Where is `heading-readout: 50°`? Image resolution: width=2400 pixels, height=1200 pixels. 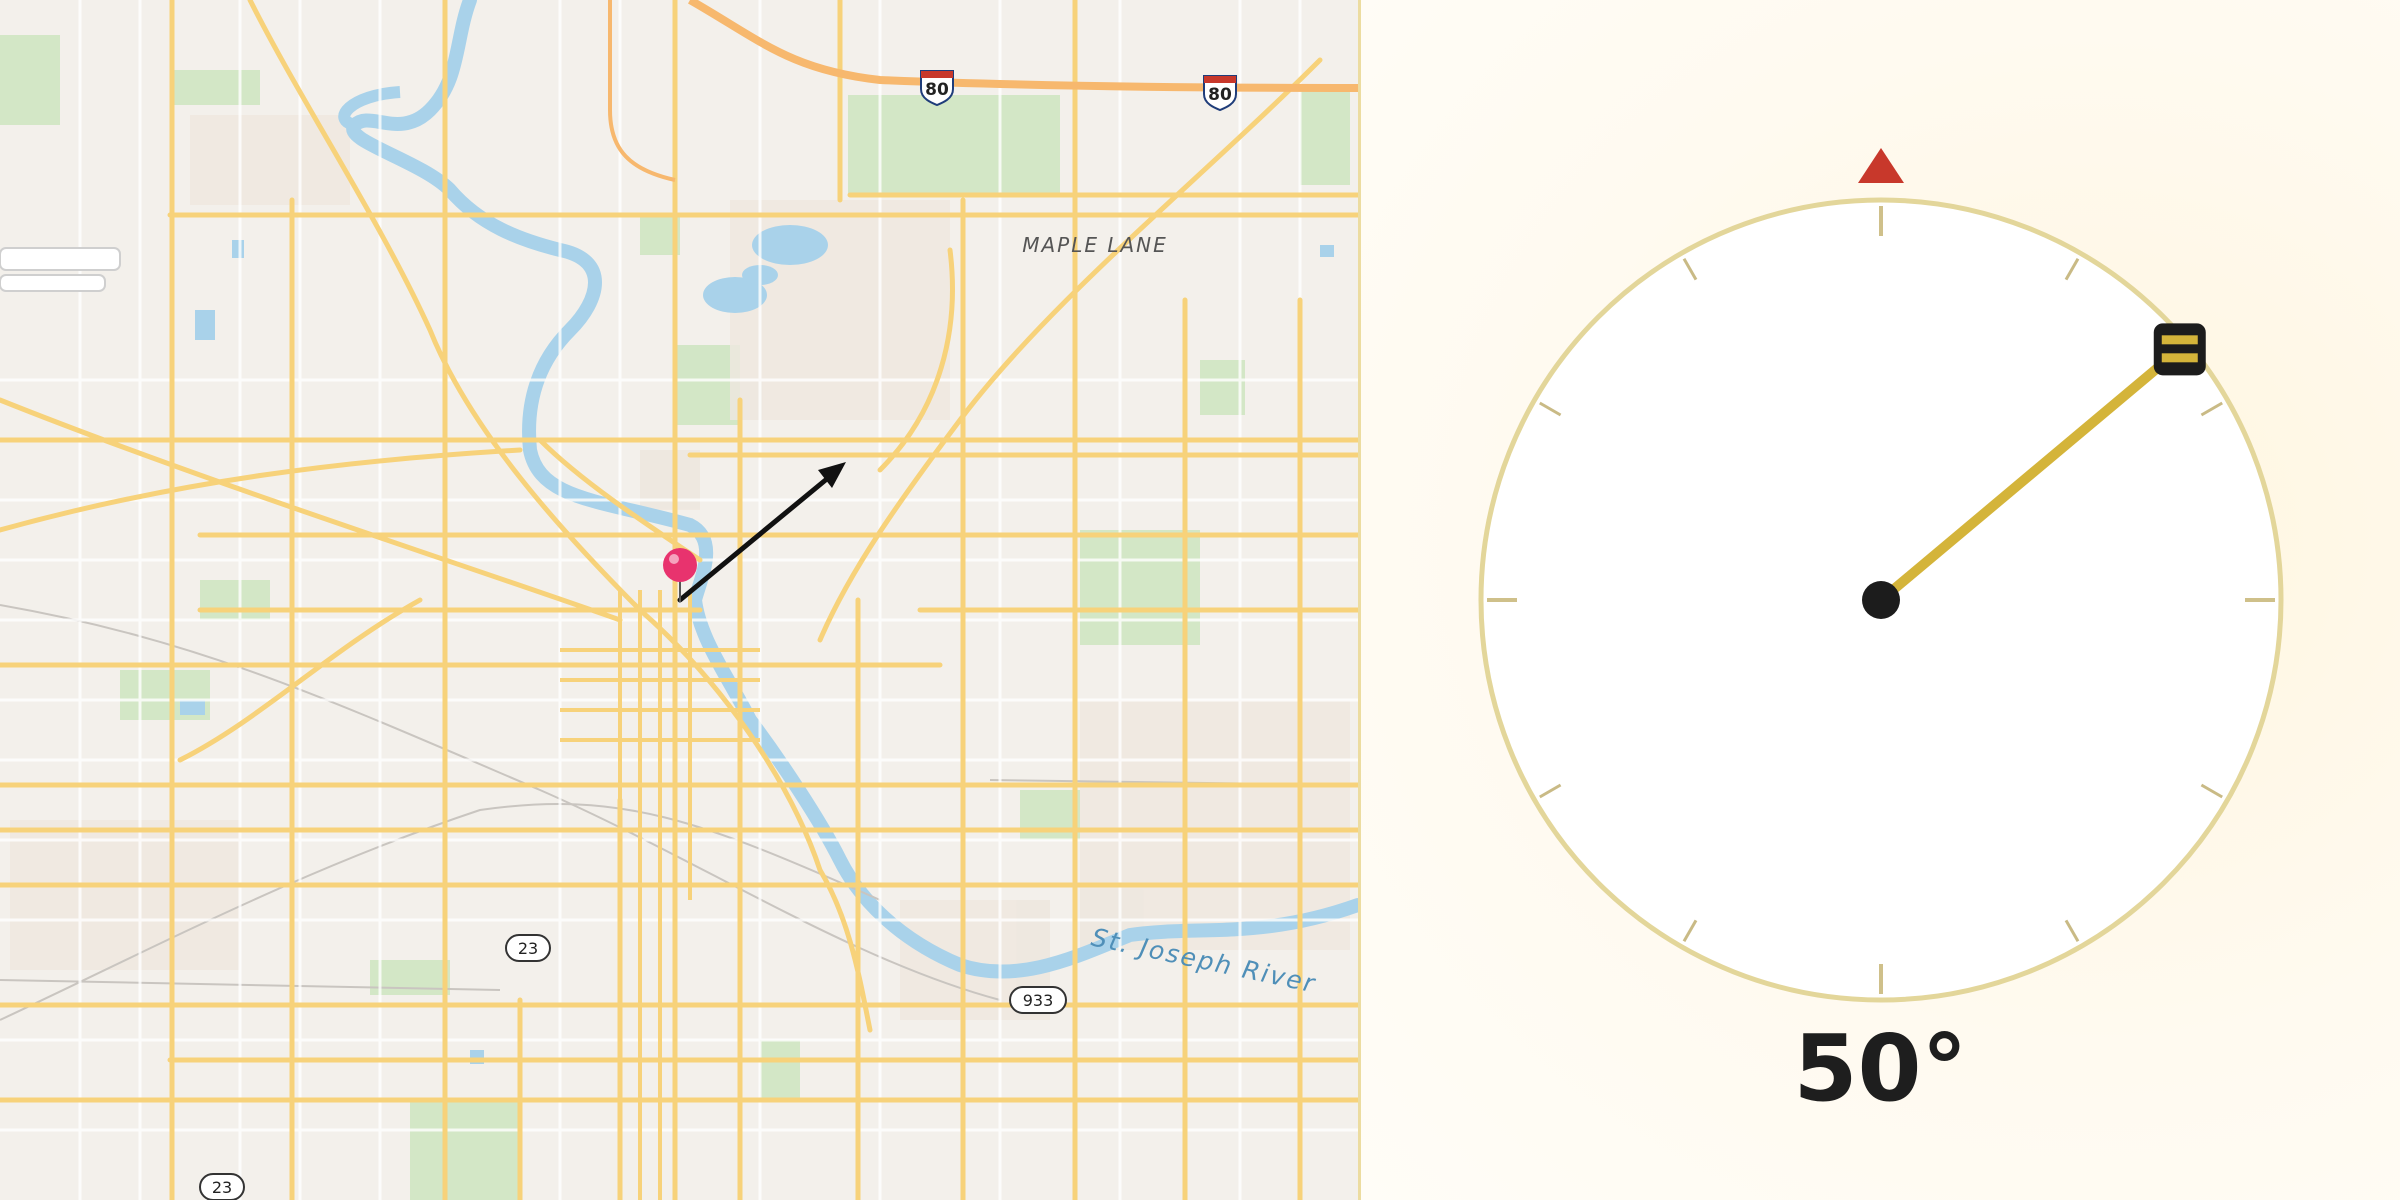
heading-readout: 50° is located at coordinates (1880, 1068).